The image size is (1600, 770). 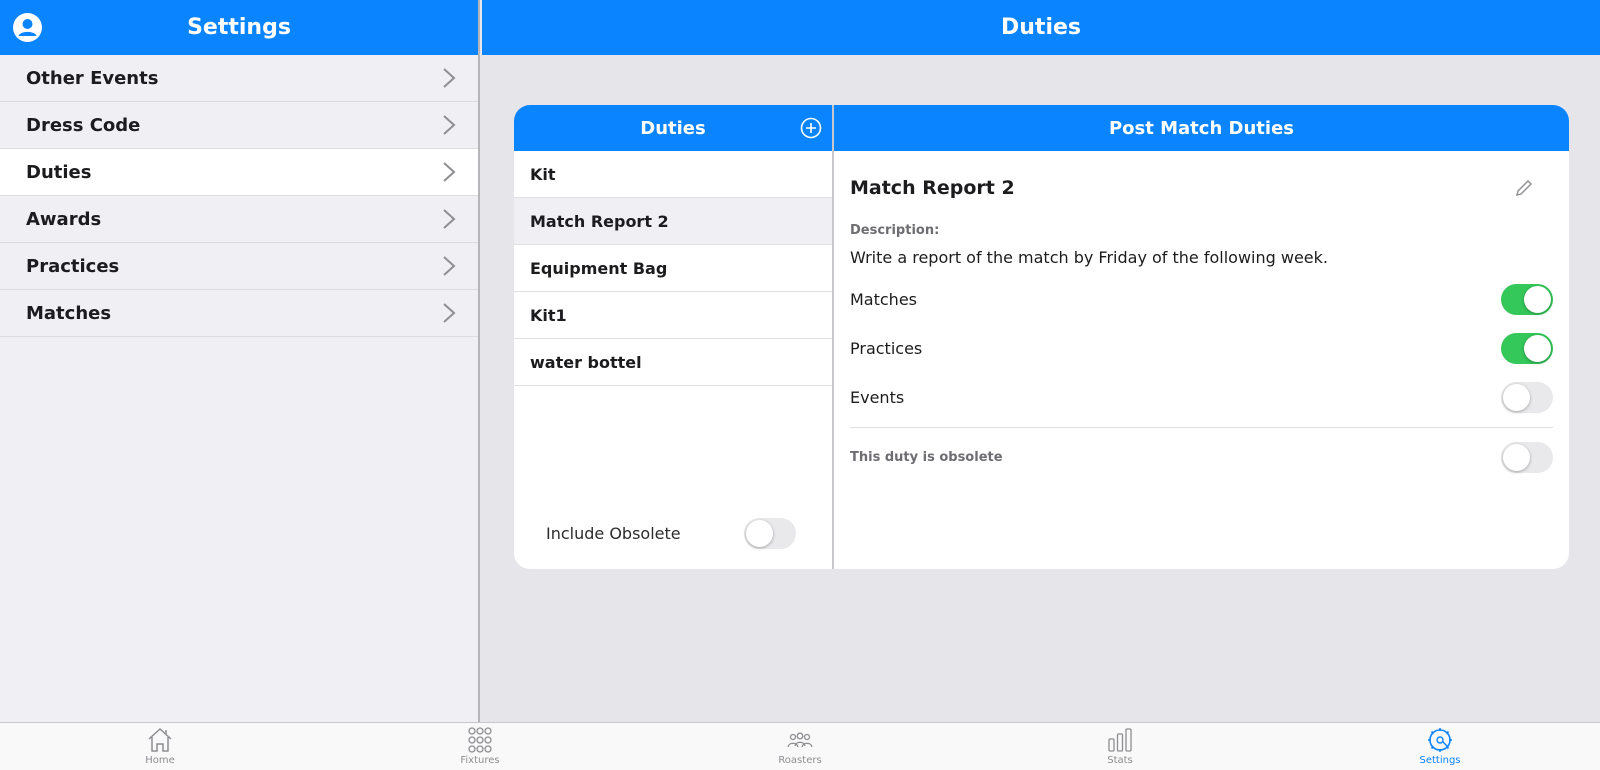 What do you see at coordinates (800, 740) in the screenshot?
I see `people-icon` at bounding box center [800, 740].